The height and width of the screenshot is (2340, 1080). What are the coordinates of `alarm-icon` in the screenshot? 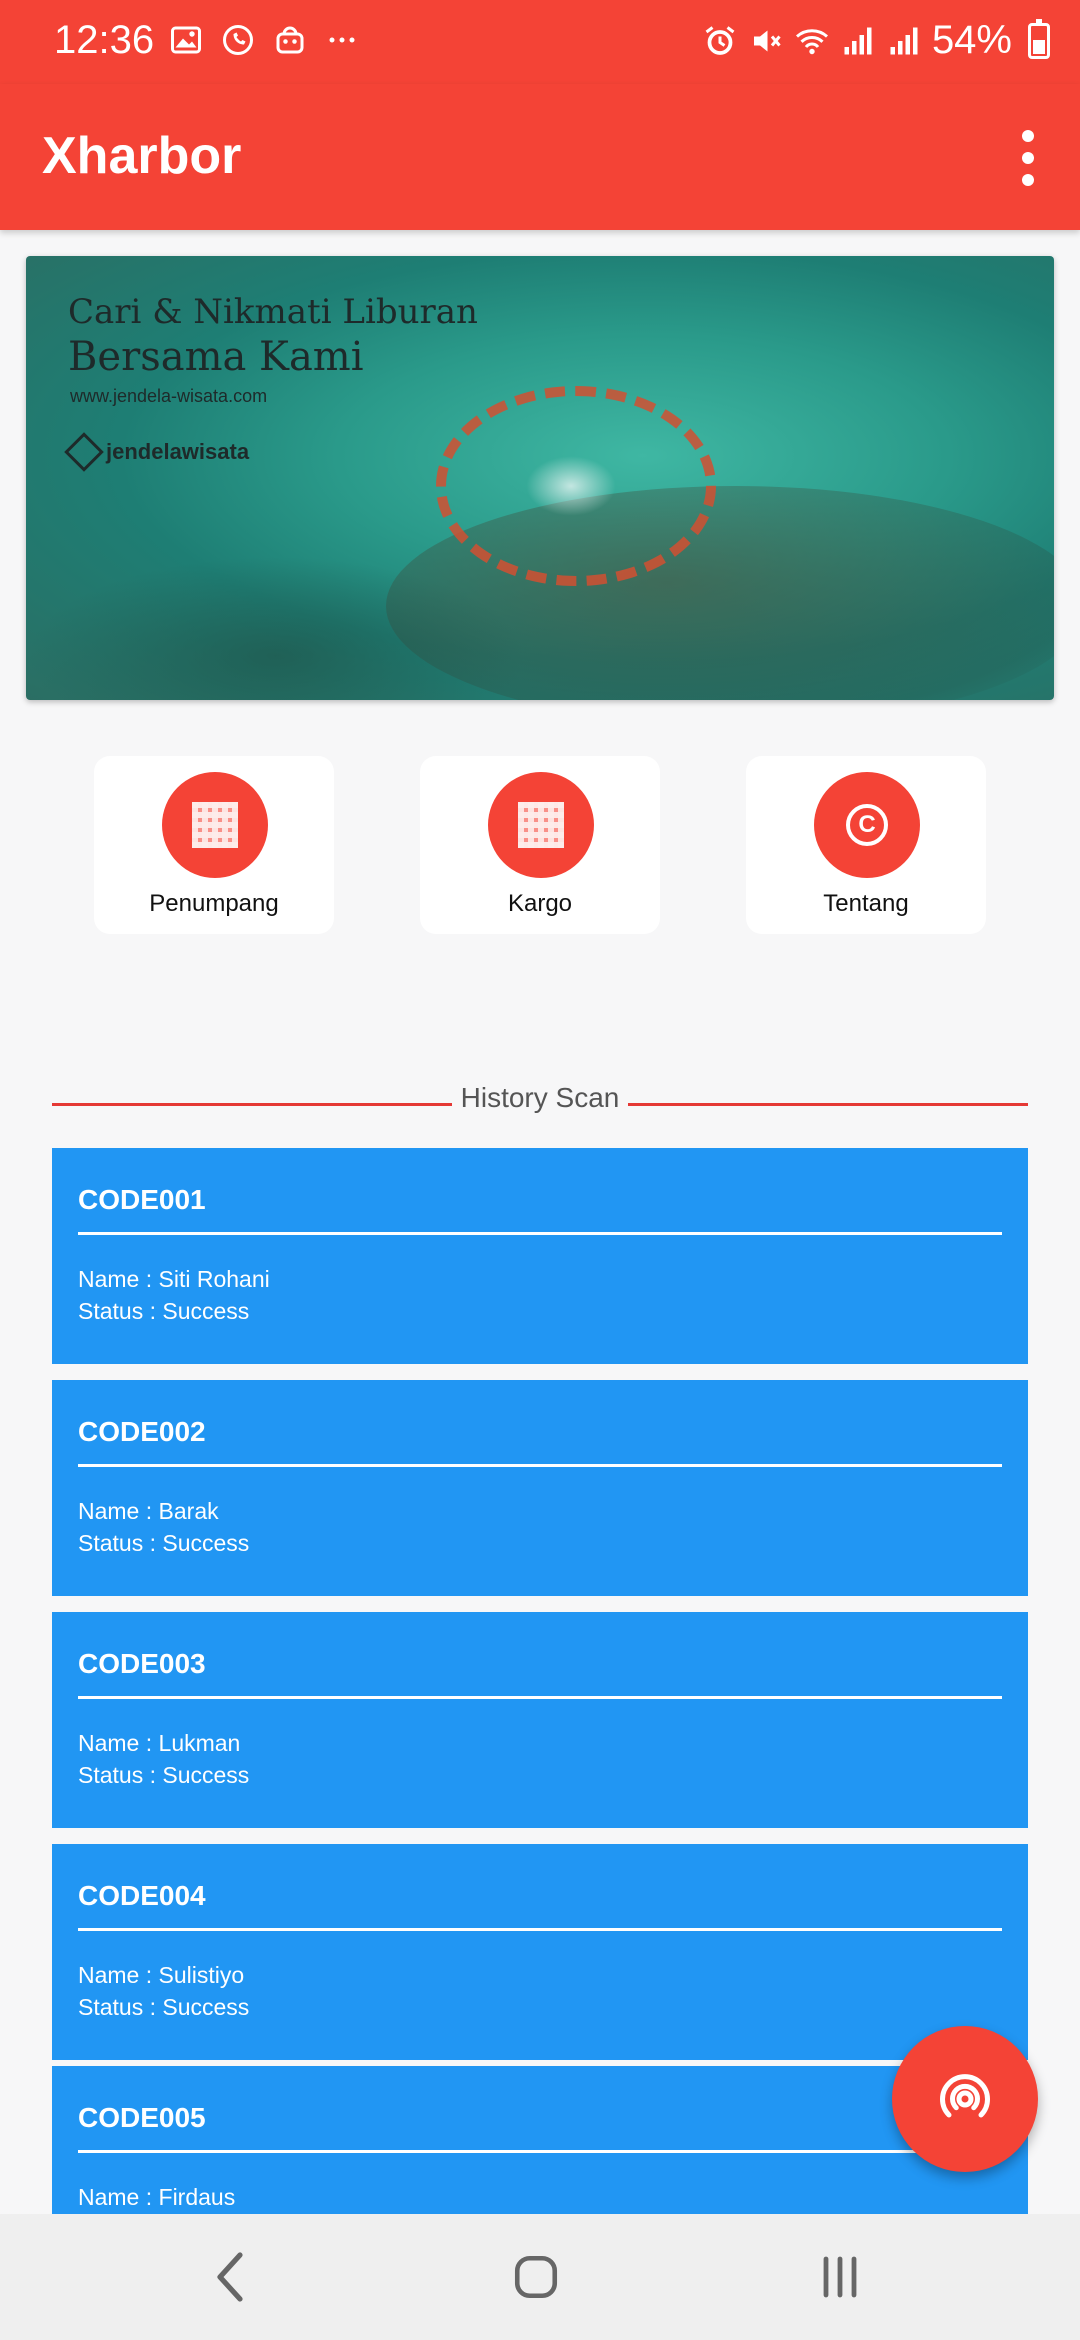 It's located at (720, 40).